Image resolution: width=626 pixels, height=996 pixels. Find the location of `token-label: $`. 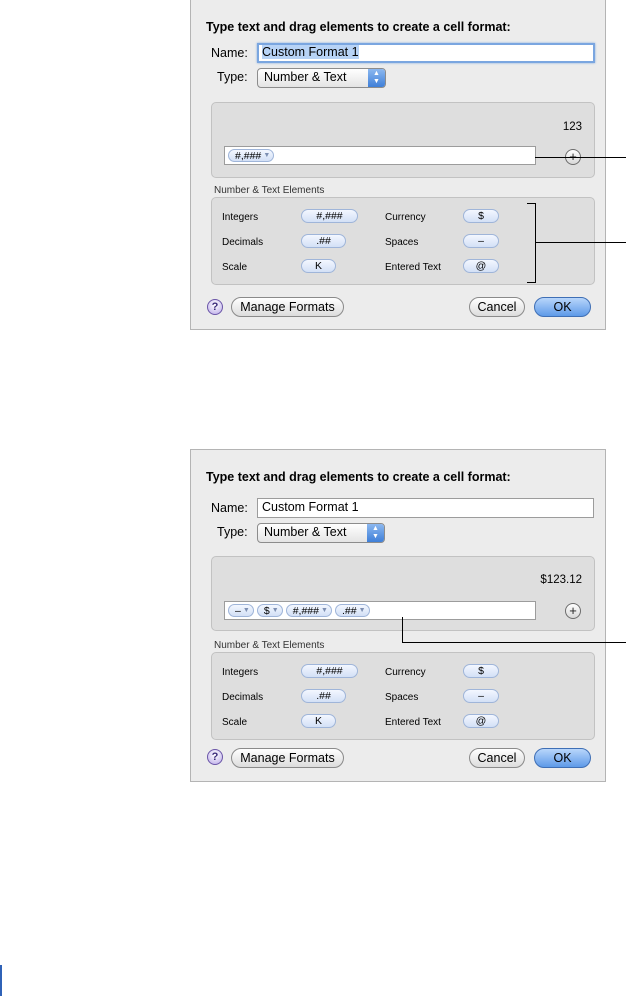

token-label: $ is located at coordinates (266, 611).